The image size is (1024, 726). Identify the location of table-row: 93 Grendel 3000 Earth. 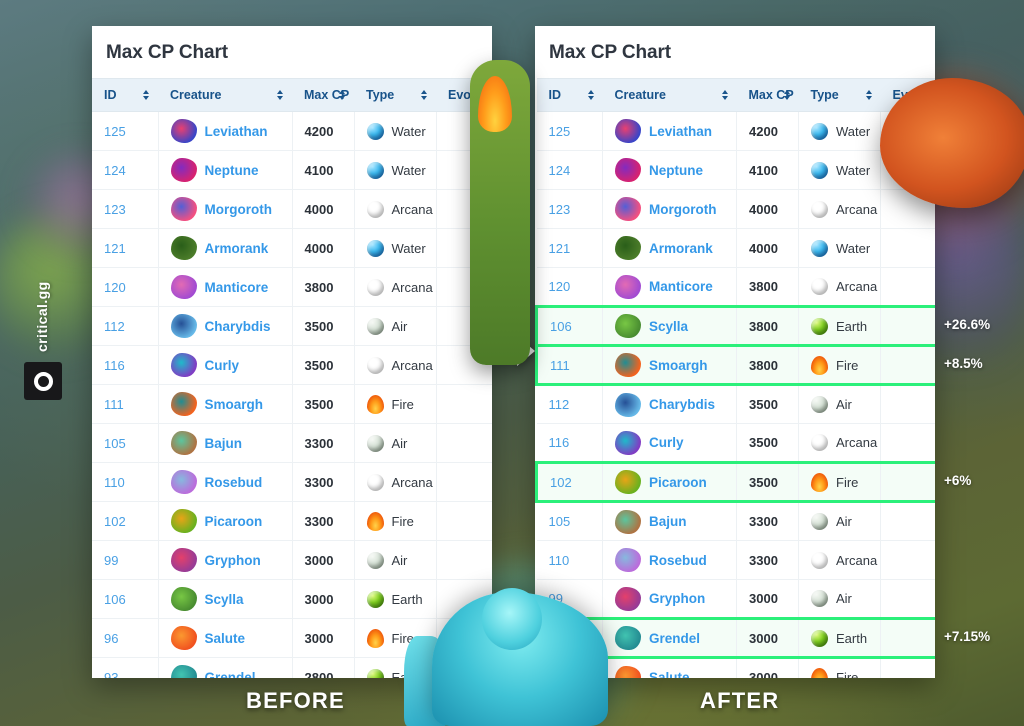
(735, 638).